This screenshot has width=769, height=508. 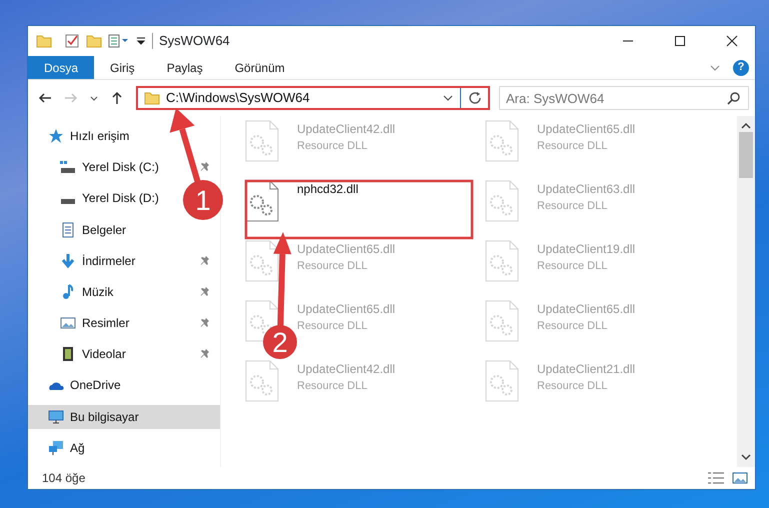 What do you see at coordinates (124, 260) in the screenshot?
I see `sidebar-item: İndirmeler` at bounding box center [124, 260].